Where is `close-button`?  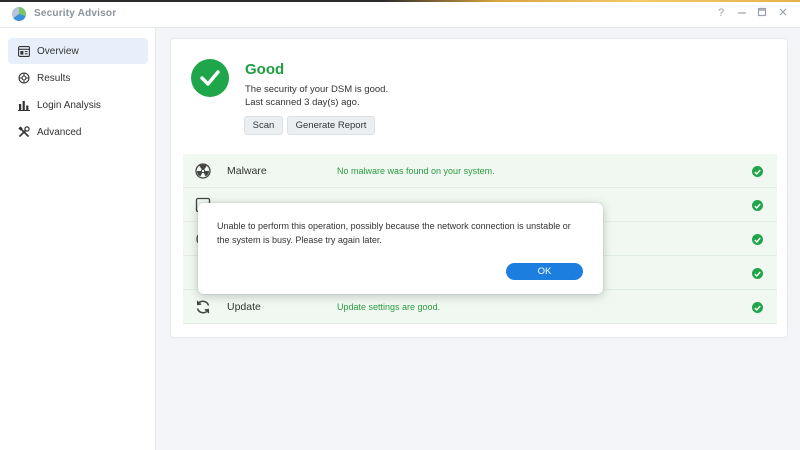
close-button is located at coordinates (783, 13).